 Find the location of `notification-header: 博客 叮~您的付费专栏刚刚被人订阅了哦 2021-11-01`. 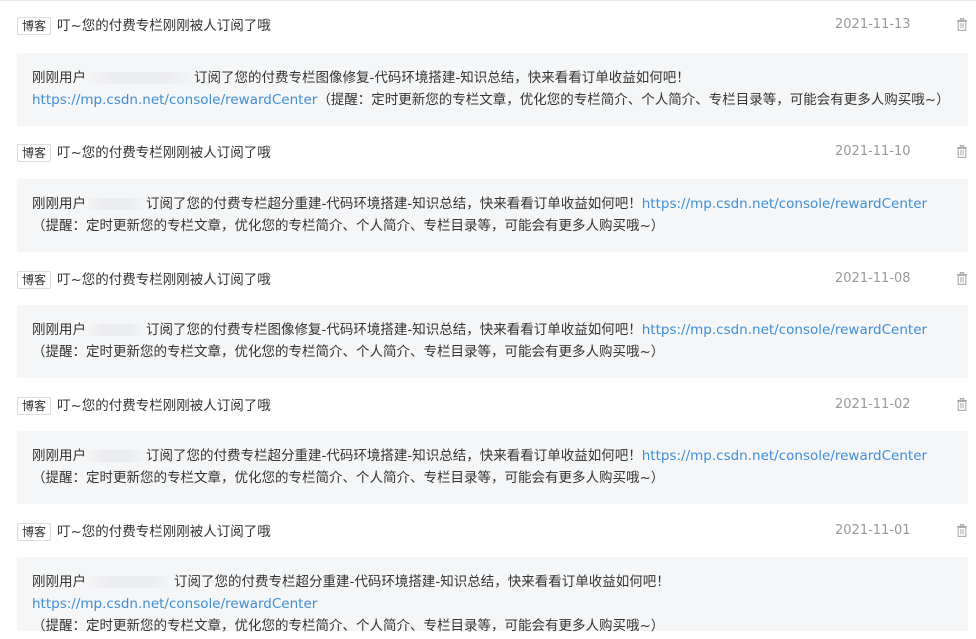

notification-header: 博客 叮~您的付费专栏刚刚被人订阅了哦 2021-11-01 is located at coordinates (488, 529).